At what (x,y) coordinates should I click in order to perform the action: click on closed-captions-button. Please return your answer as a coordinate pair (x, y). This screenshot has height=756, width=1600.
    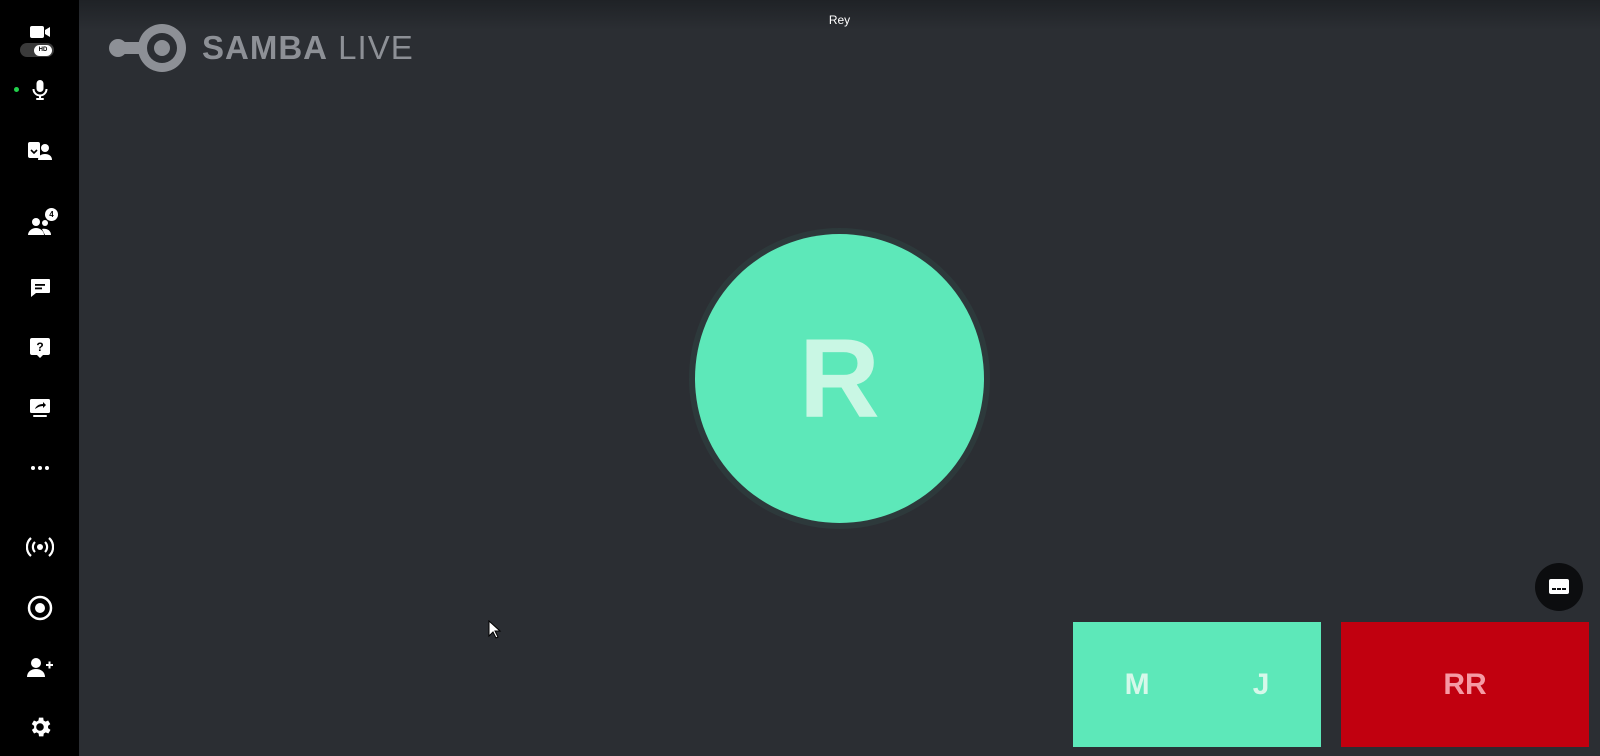
    Looking at the image, I should click on (1559, 587).